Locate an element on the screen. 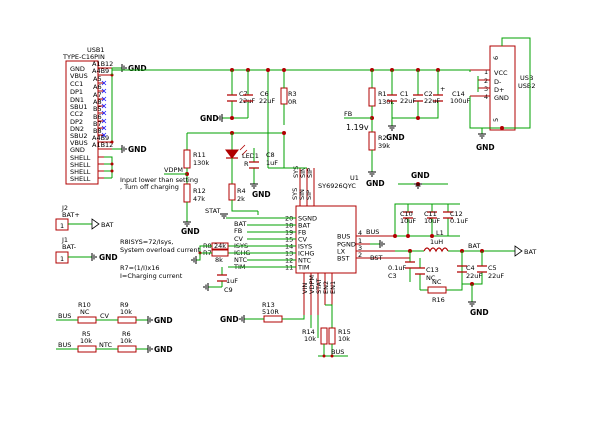 The width and height of the screenshot is (600, 422). gnd-label-usb1-top: GND is located at coordinates (137, 68).